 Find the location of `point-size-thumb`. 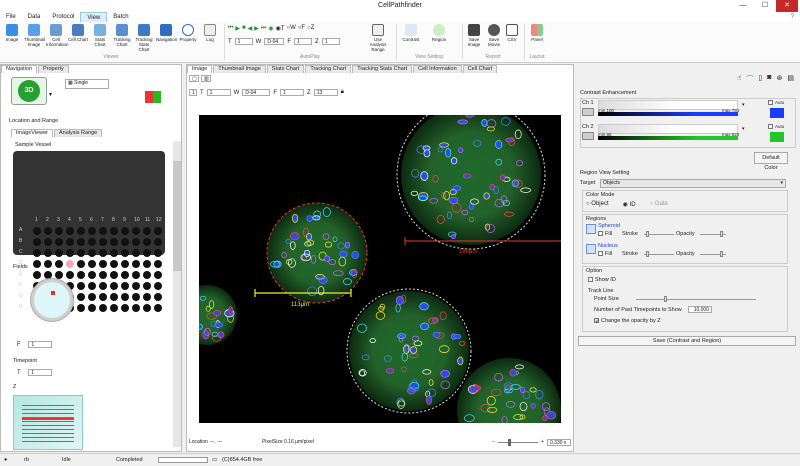

point-size-thumb is located at coordinates (665, 299).